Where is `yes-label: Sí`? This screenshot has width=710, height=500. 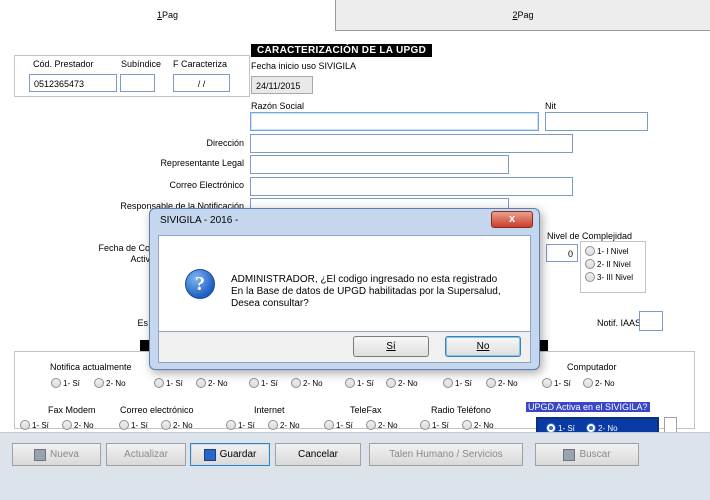
yes-label: Sí is located at coordinates (391, 346).